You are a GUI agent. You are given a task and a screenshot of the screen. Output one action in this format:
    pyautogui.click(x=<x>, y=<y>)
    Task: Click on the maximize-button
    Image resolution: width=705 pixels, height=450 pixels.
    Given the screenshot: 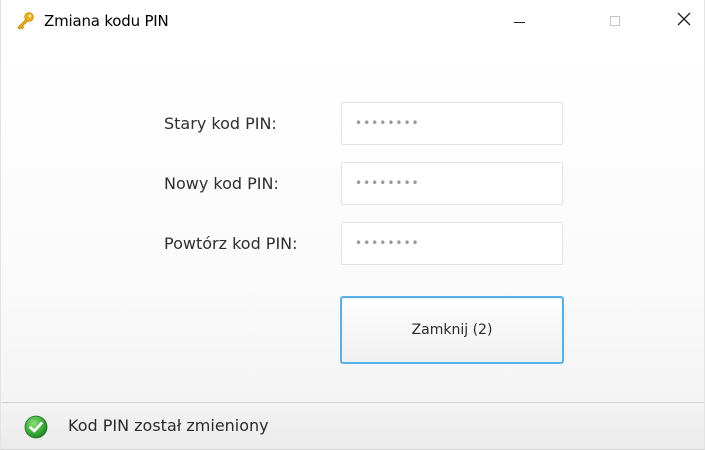 What is the action you would take?
    pyautogui.click(x=615, y=21)
    